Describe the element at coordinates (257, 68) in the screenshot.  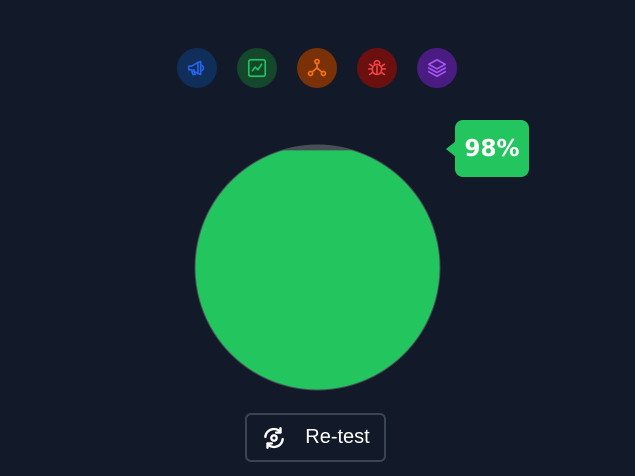
I see `chart-icon` at that location.